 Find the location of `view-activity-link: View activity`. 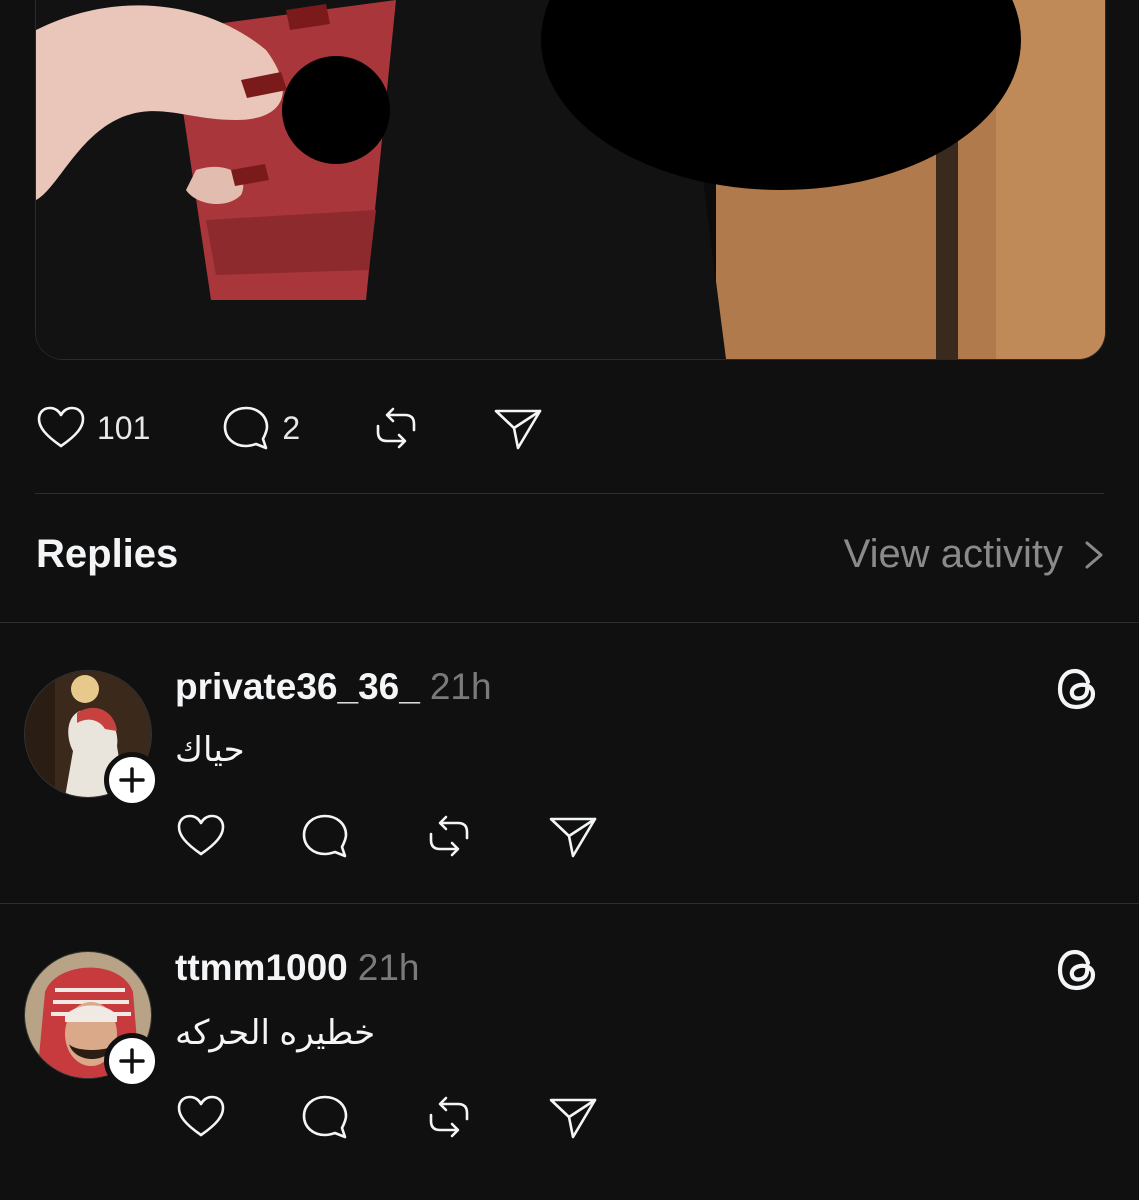

view-activity-link: View activity is located at coordinates (976, 554).